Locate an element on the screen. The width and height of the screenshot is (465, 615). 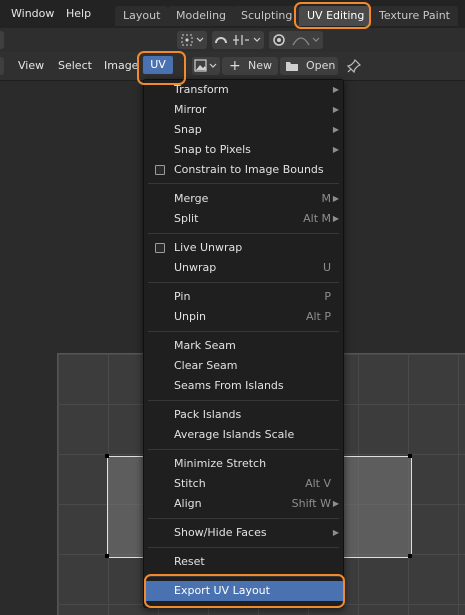
menu-item-merge: Merge M ▶ is located at coordinates (243, 199).